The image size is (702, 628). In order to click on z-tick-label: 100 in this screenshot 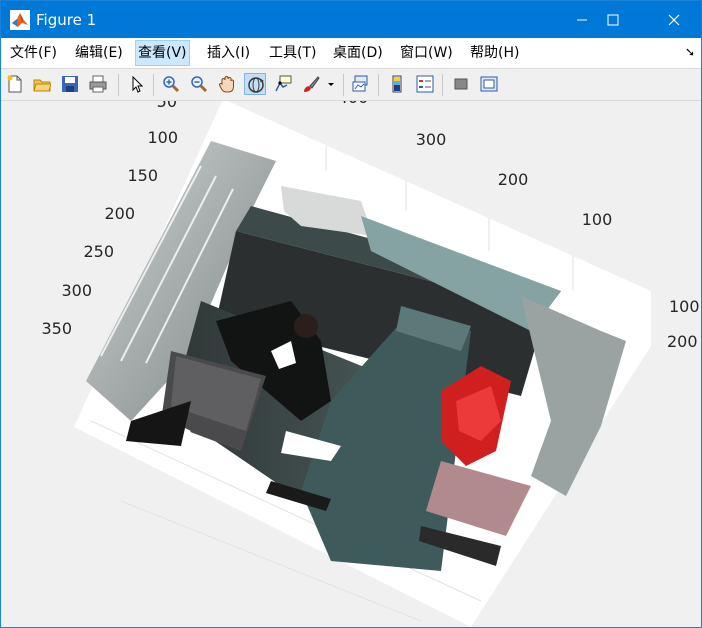, I will do `click(684, 306)`.